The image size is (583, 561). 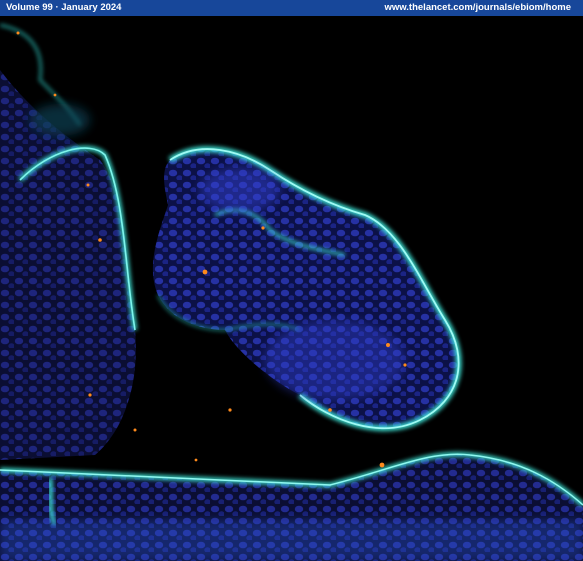 I want to click on volume-date-label: Volume 99 · January 2024, so click(x=64, y=7).